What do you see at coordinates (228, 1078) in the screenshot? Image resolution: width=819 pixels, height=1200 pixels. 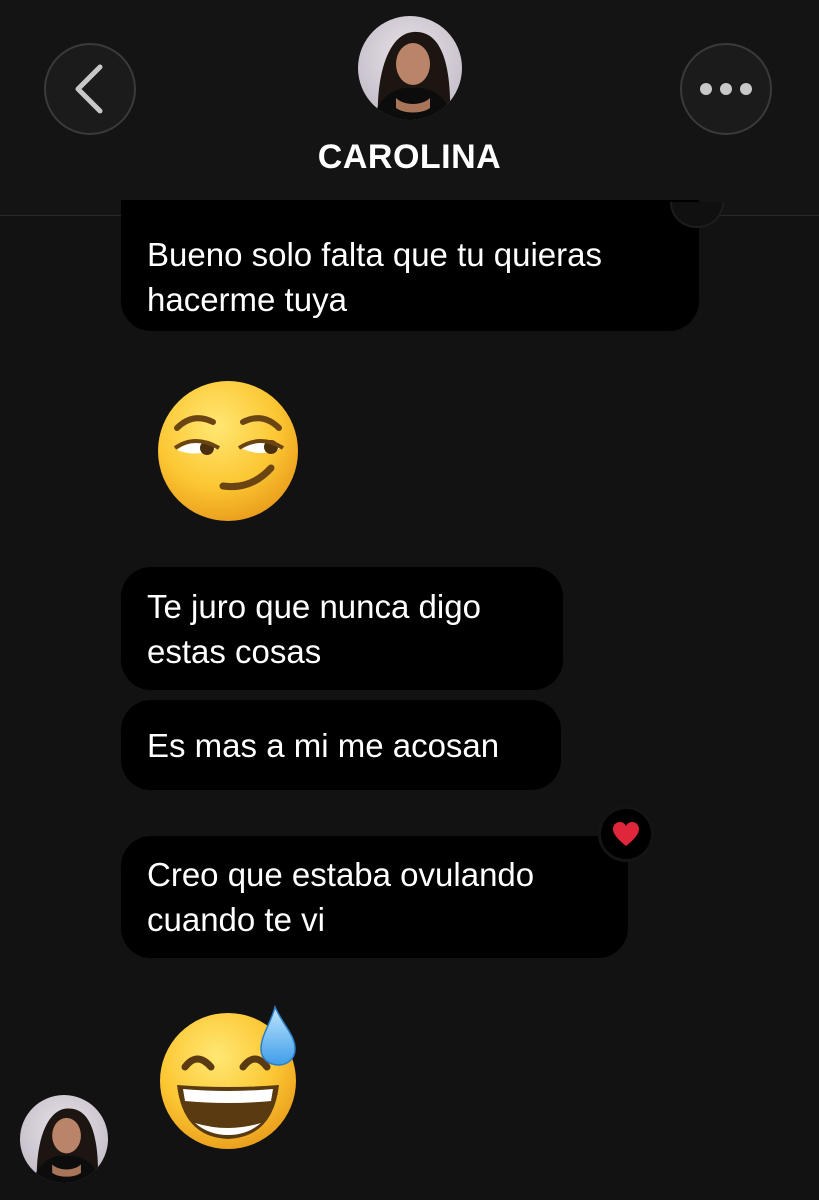 I see `grinning-face-with-sweat-emoji` at bounding box center [228, 1078].